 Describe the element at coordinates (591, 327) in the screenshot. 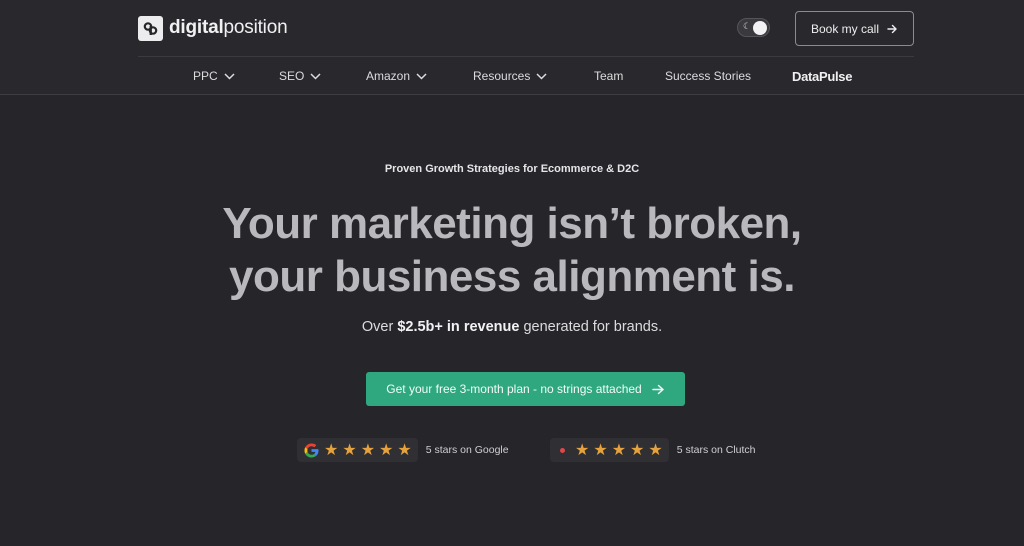

I see `subline-suffix: generated for brands.` at that location.